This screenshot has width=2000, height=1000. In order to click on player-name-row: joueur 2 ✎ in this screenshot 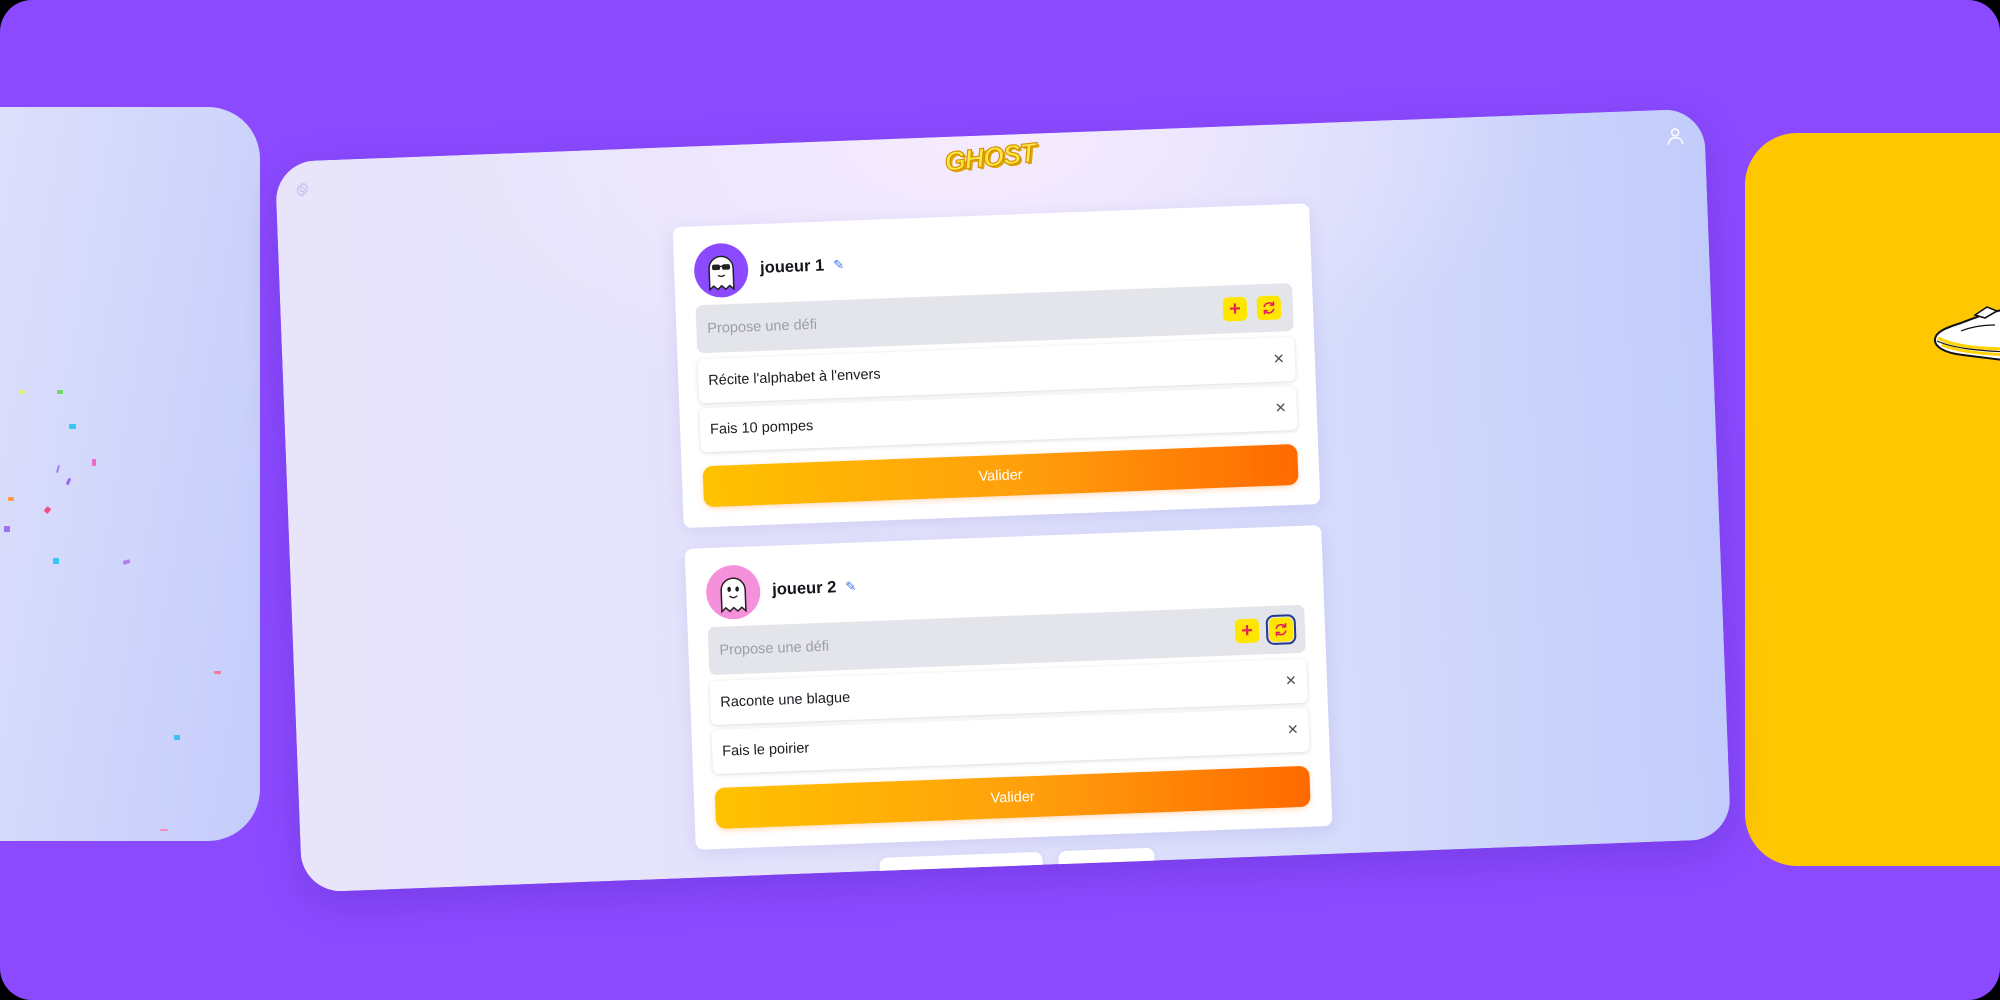, I will do `click(814, 588)`.